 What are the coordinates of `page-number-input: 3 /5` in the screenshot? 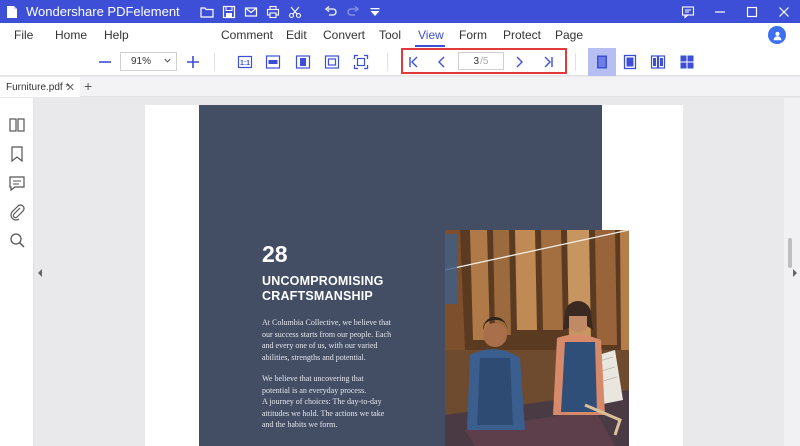 It's located at (481, 61).